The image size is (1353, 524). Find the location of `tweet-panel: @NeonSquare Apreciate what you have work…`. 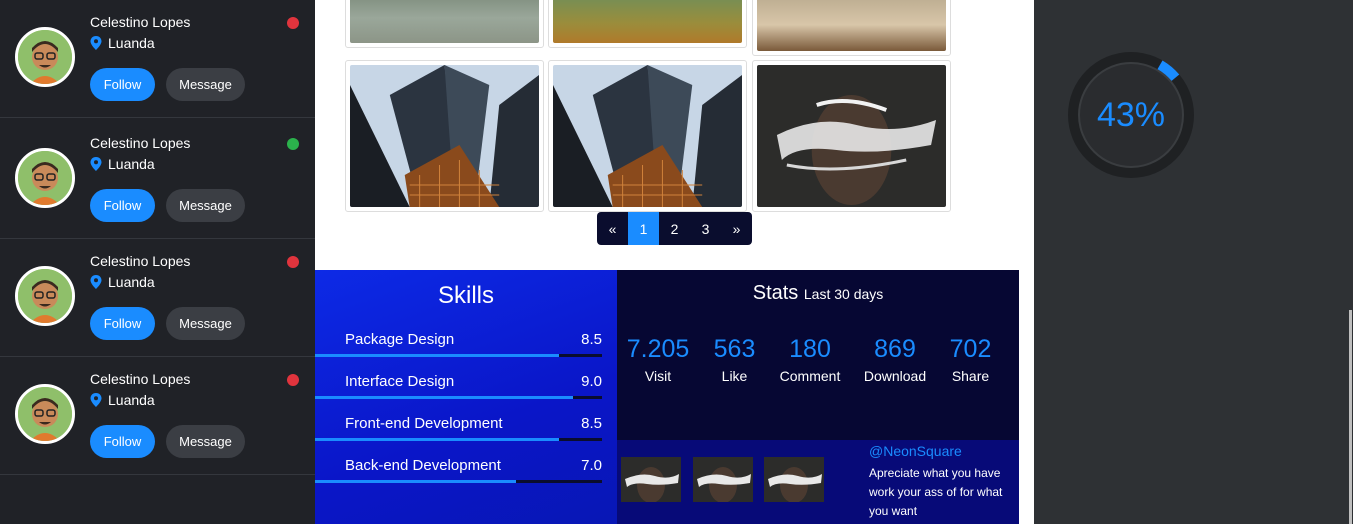

tweet-panel: @NeonSquare Apreciate what you have work… is located at coordinates (818, 482).